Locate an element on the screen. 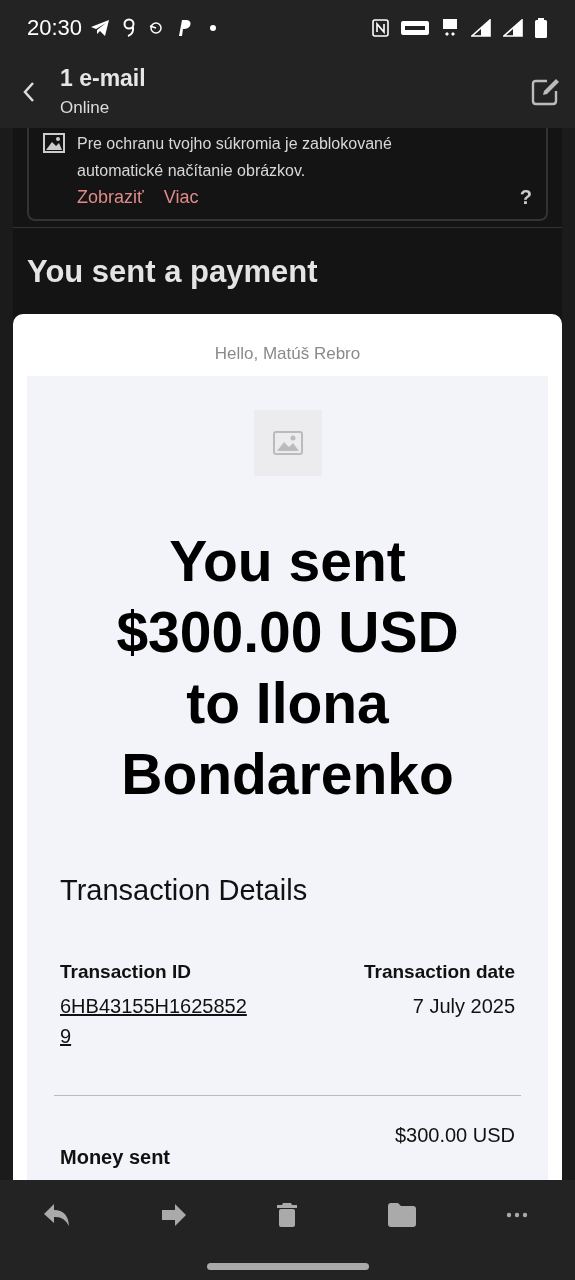 This screenshot has width=575, height=1280. reply-icon is located at coordinates (57, 1215).